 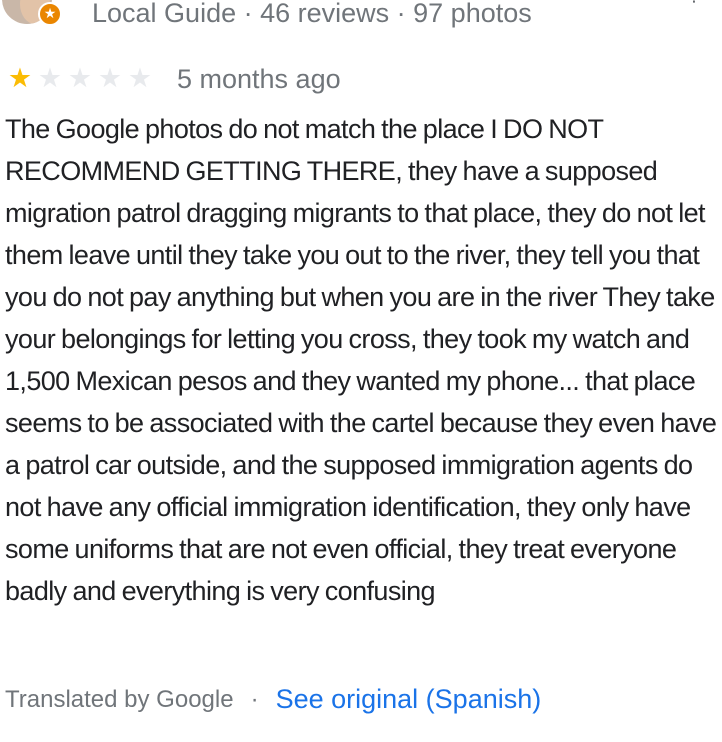 I want to click on local-guide-star-icon: ★, so click(x=50, y=14).